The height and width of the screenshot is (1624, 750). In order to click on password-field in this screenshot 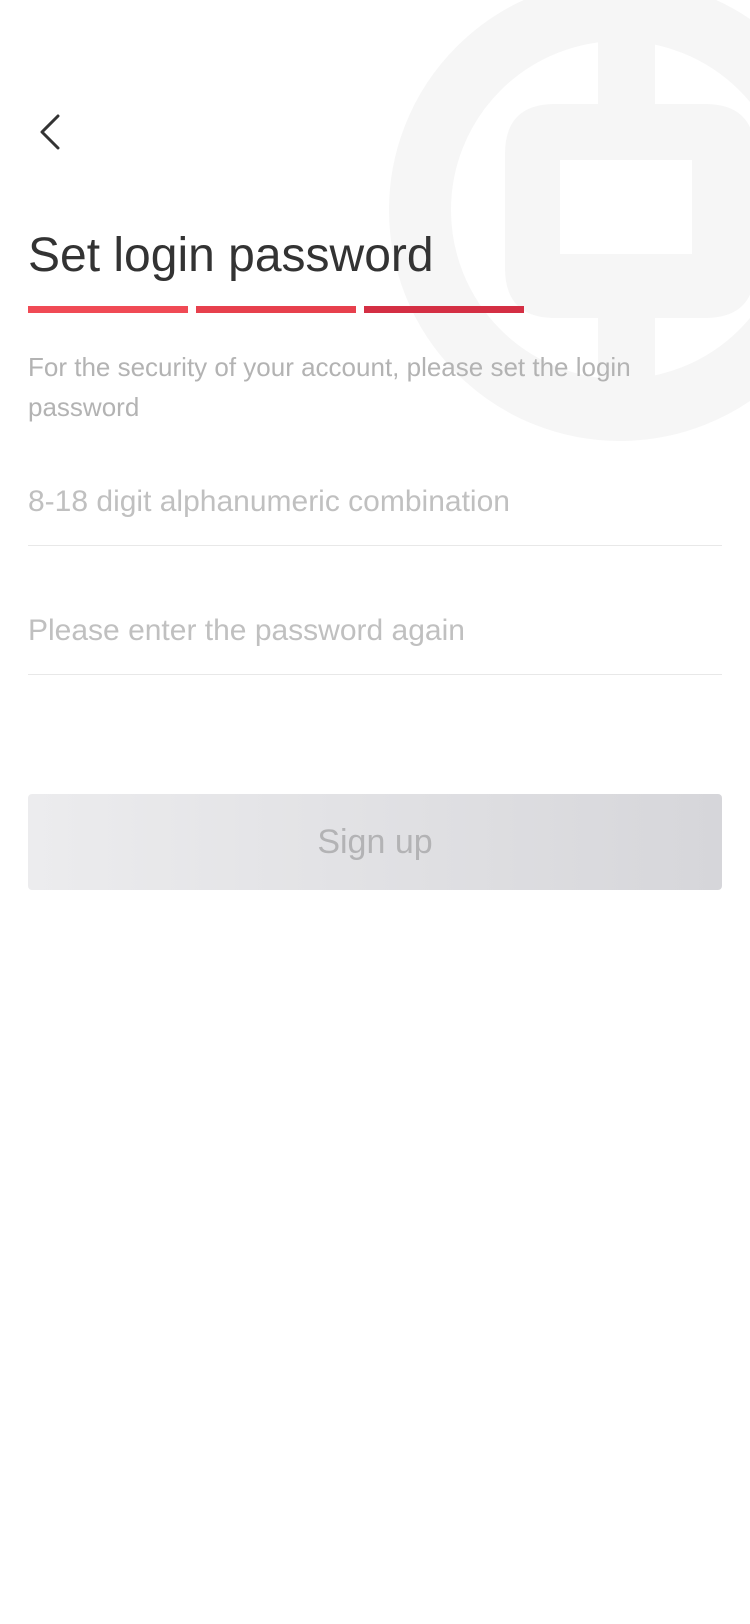, I will do `click(375, 502)`.